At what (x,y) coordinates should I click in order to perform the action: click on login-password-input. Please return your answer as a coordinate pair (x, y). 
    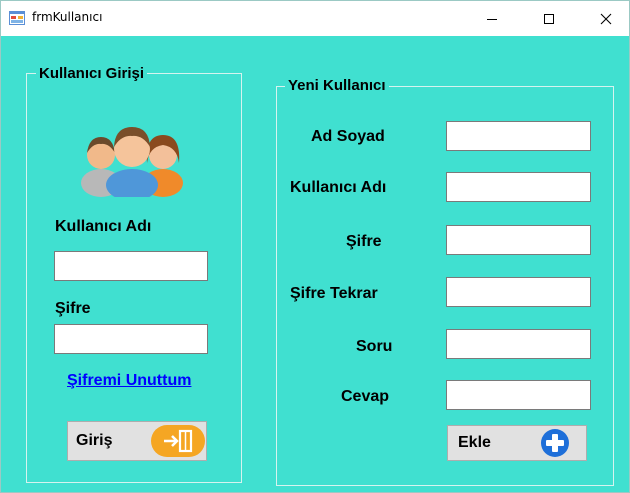
    Looking at the image, I should click on (131, 339).